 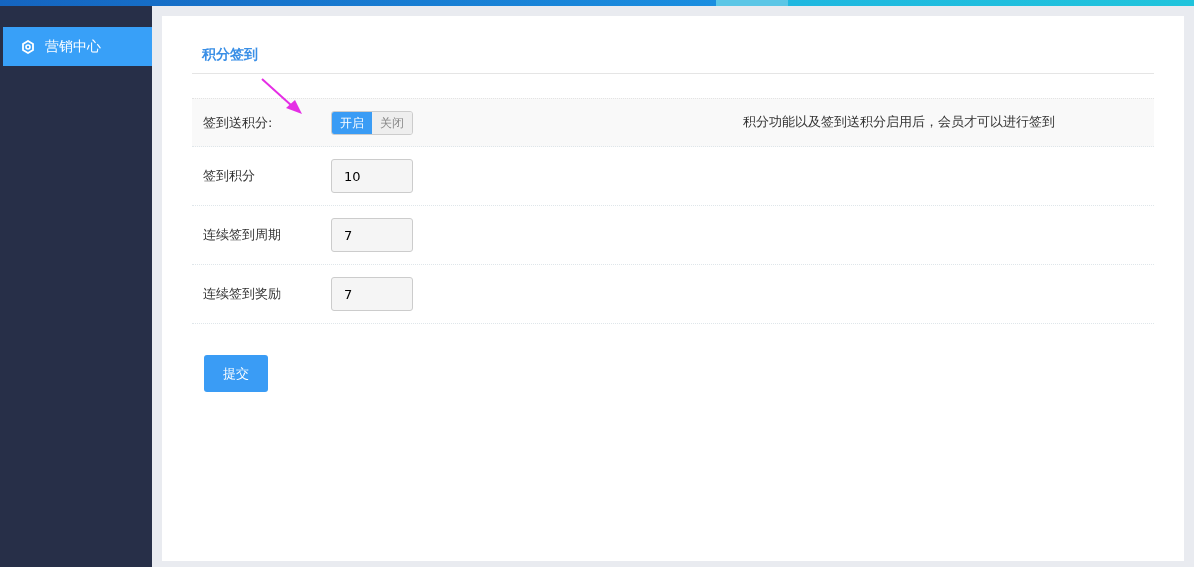 What do you see at coordinates (372, 176) in the screenshot?
I see `input-field: 10` at bounding box center [372, 176].